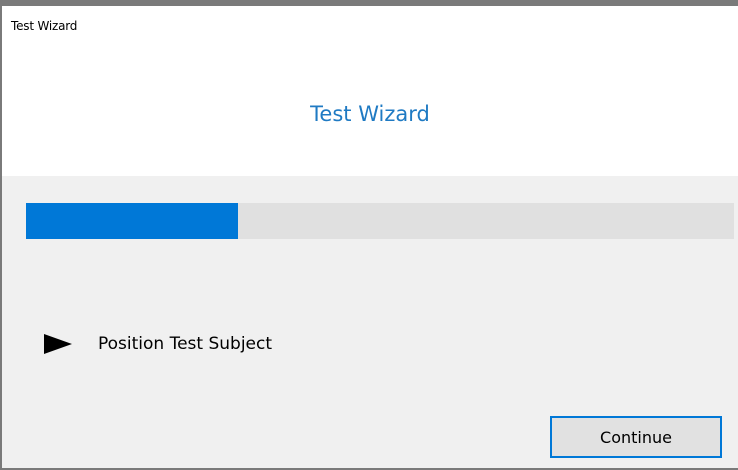  Describe the element at coordinates (58, 344) in the screenshot. I see `play-icon` at that location.